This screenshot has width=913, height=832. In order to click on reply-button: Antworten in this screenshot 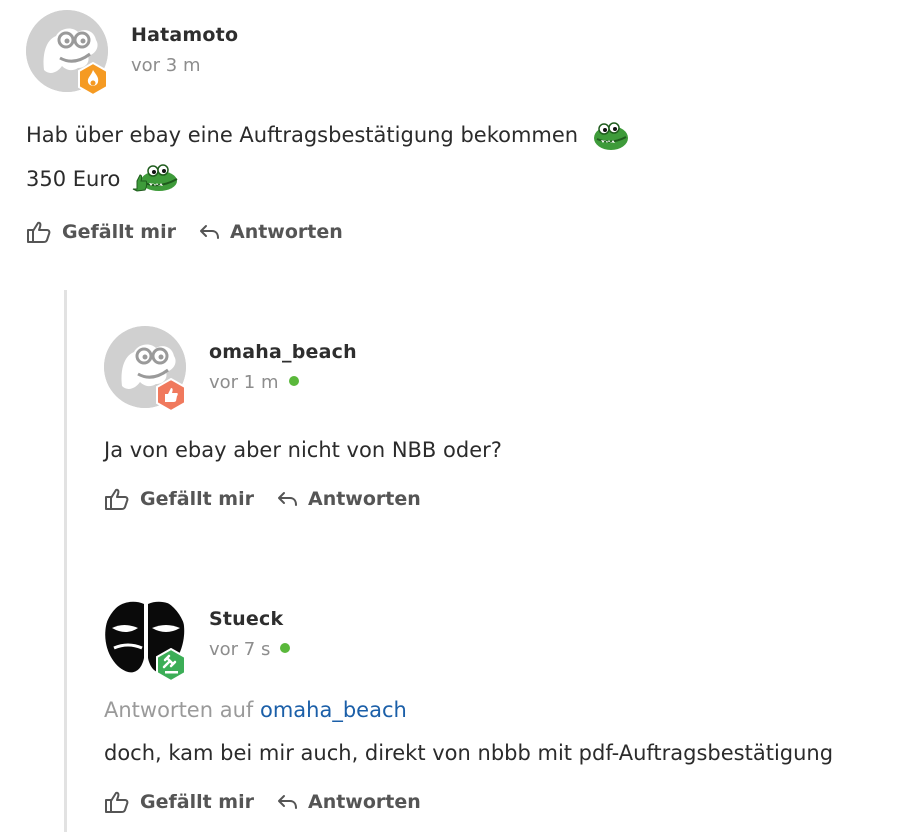, I will do `click(348, 802)`.